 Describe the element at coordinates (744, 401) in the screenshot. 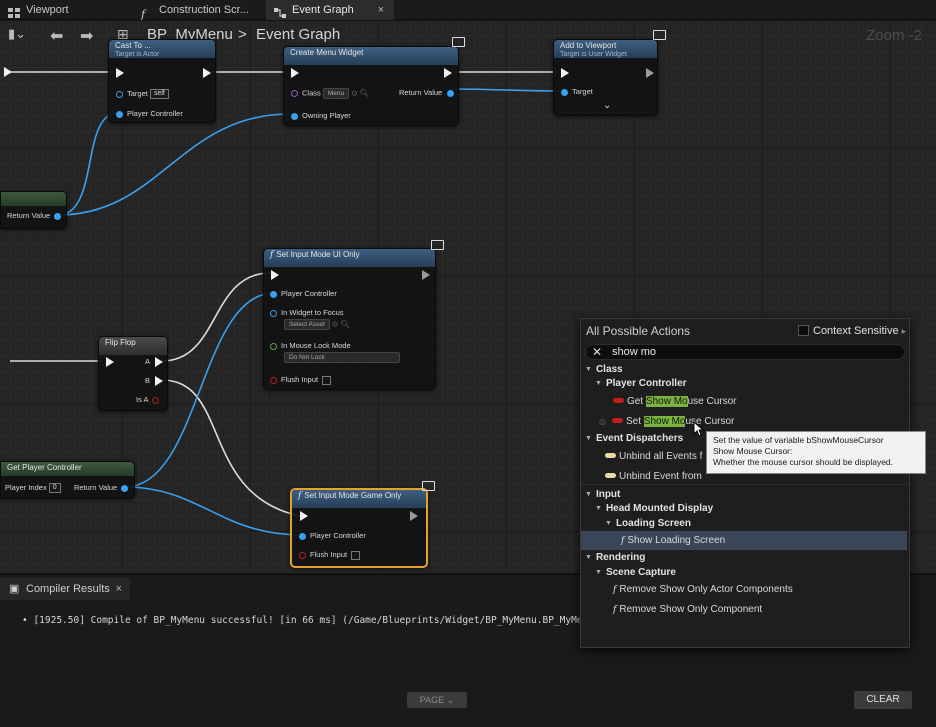

I see `action-get-show-mouse-cursor: Get Show Mouse Cursor` at that location.